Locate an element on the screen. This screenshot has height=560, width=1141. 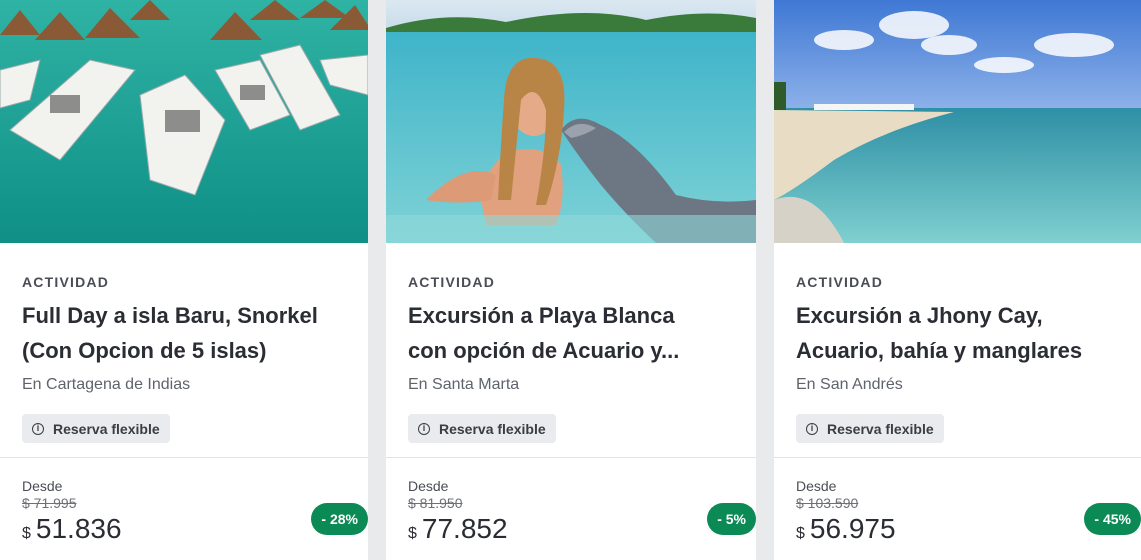
current-price: 51.836 is located at coordinates (78, 528).